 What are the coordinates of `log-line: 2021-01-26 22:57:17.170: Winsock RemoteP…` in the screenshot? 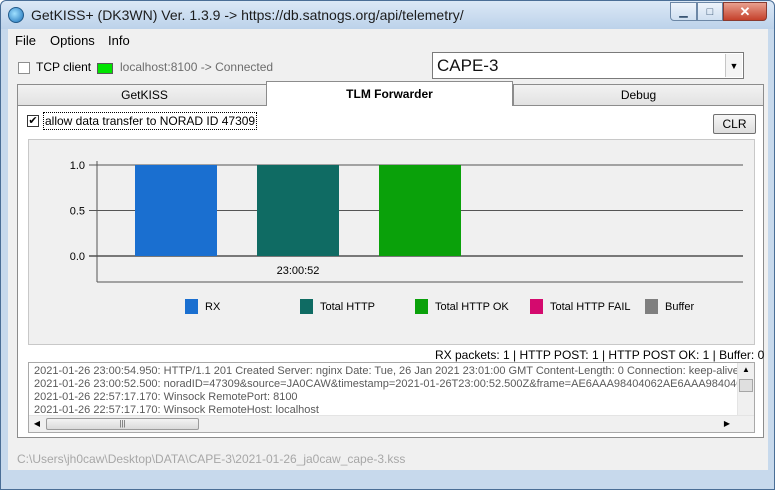 It's located at (166, 397).